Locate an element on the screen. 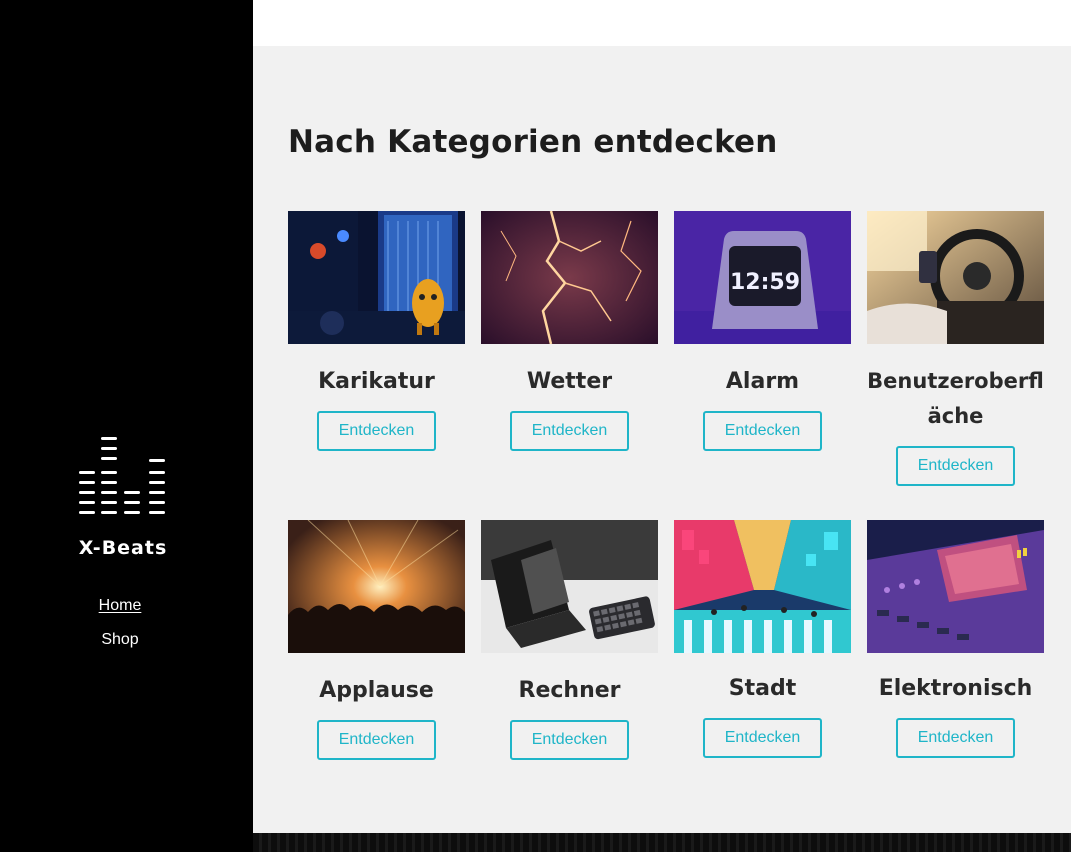  category-image-stadt is located at coordinates (762, 586).